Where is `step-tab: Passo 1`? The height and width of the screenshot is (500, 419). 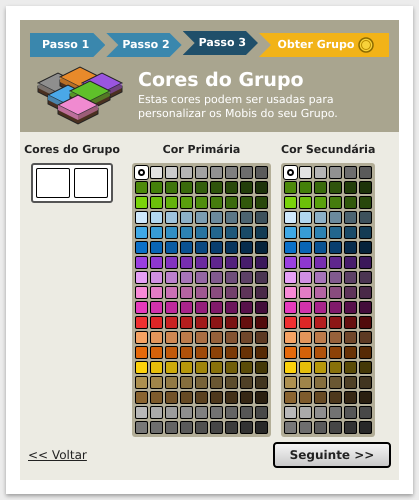 step-tab: Passo 1 is located at coordinates (68, 45).